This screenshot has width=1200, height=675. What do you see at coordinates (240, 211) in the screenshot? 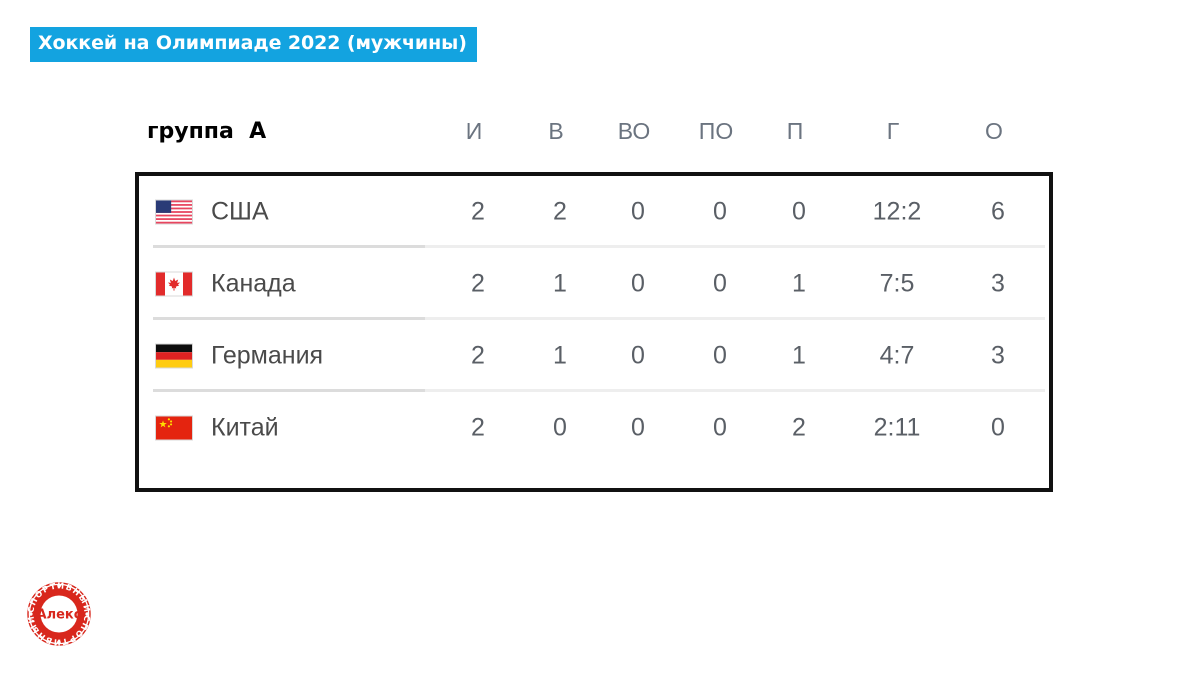
I see `team-name: США` at bounding box center [240, 211].